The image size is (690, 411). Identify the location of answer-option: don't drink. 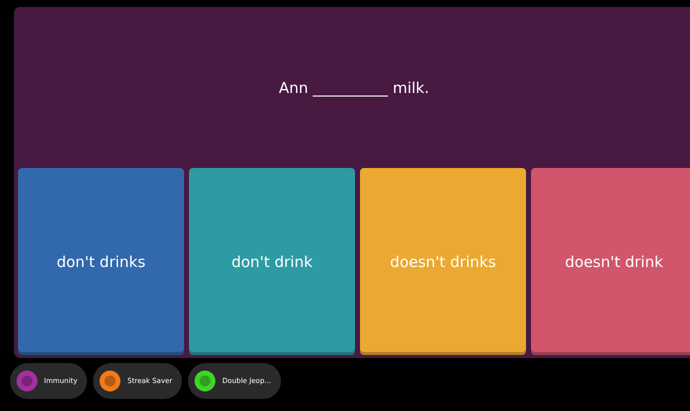
(272, 261).